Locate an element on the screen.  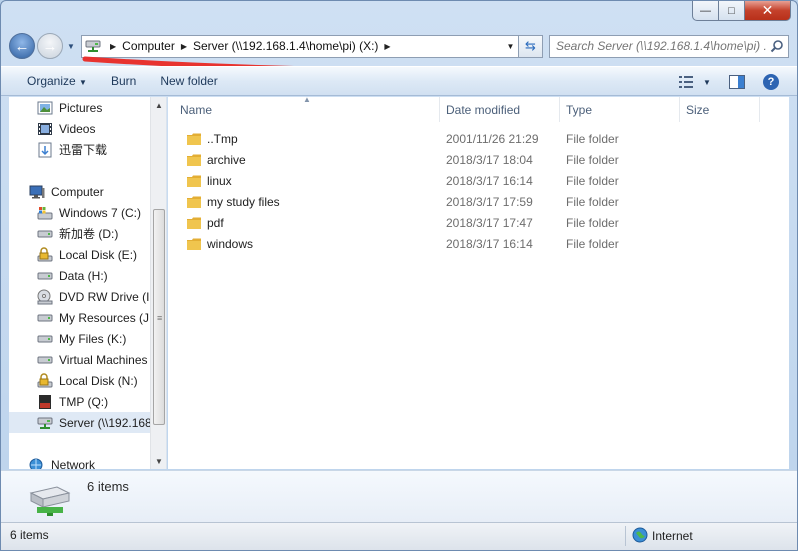
breadcrumb-server: Server (\\192.168.1.4\home\pi) (X:) is located at coordinates (285, 46).